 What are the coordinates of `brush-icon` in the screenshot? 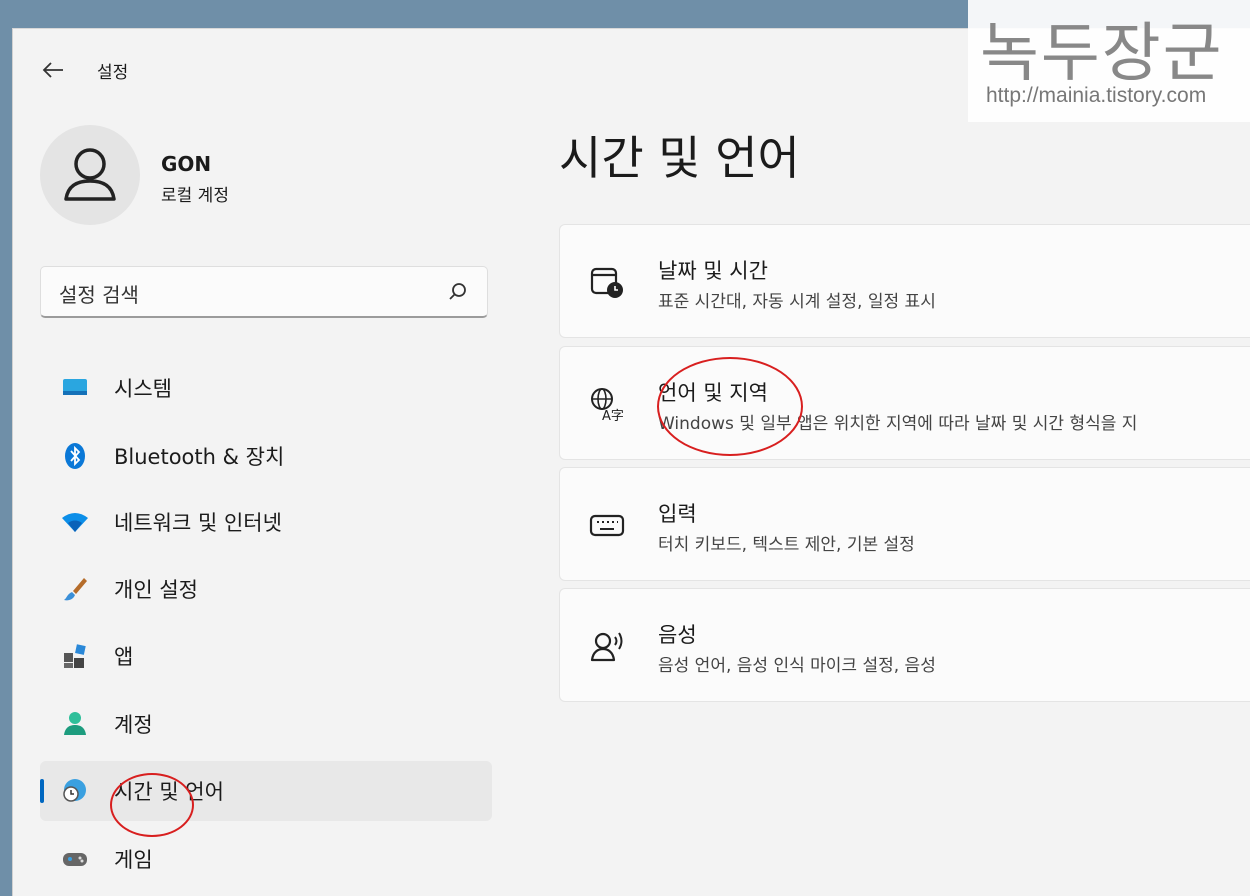 It's located at (75, 589).